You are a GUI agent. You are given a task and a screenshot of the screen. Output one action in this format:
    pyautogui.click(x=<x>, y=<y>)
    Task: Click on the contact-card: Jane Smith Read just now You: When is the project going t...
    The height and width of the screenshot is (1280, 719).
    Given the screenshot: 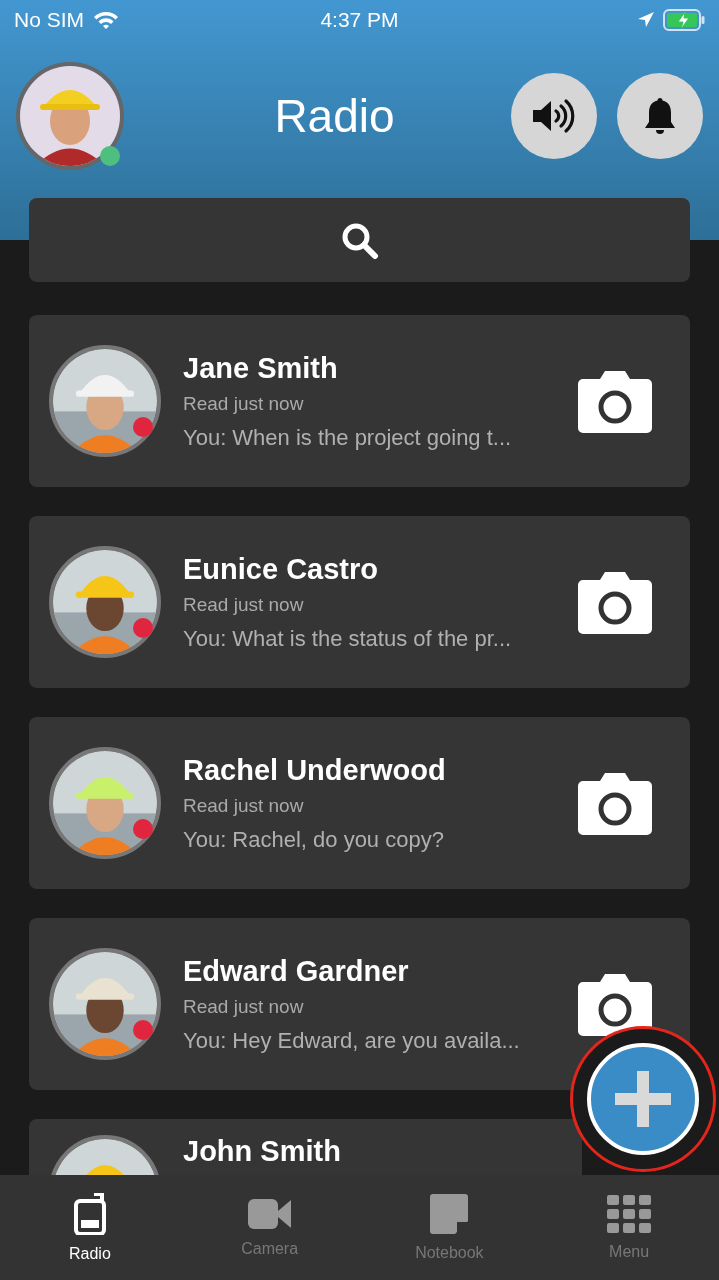 What is the action you would take?
    pyautogui.click(x=359, y=401)
    